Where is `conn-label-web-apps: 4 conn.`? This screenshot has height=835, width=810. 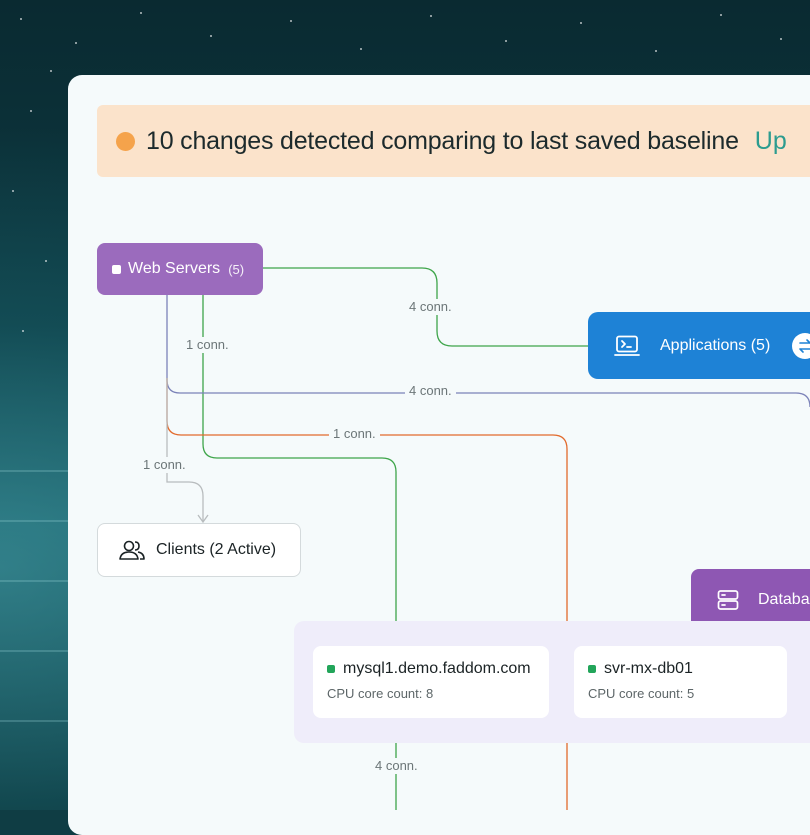
conn-label-web-apps: 4 conn. is located at coordinates (430, 307).